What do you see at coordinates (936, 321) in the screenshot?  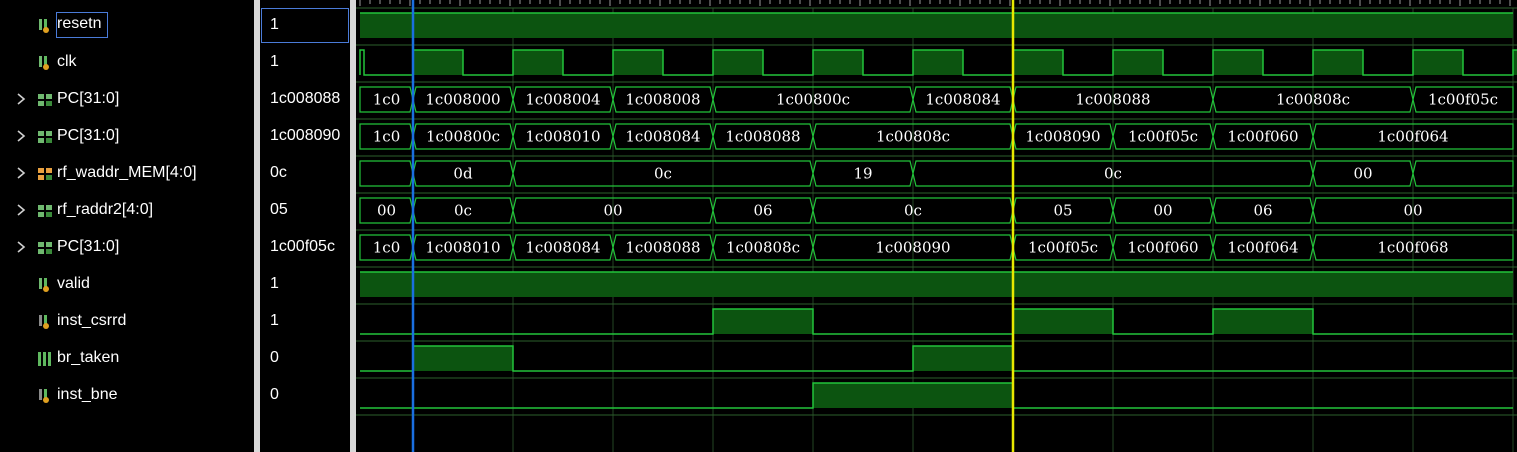 I see `bit-waveform` at bounding box center [936, 321].